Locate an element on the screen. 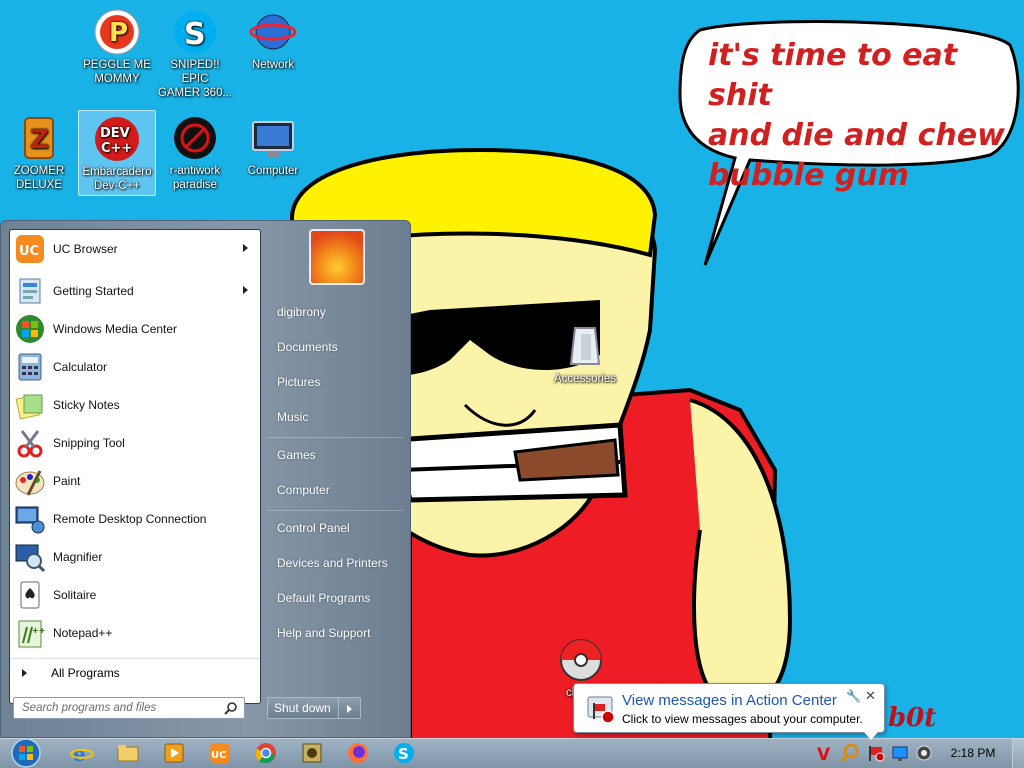 Image resolution: width=1024 pixels, height=768 pixels. desktop-icon-label: SNIPED!! EPIC is located at coordinates (195, 72).